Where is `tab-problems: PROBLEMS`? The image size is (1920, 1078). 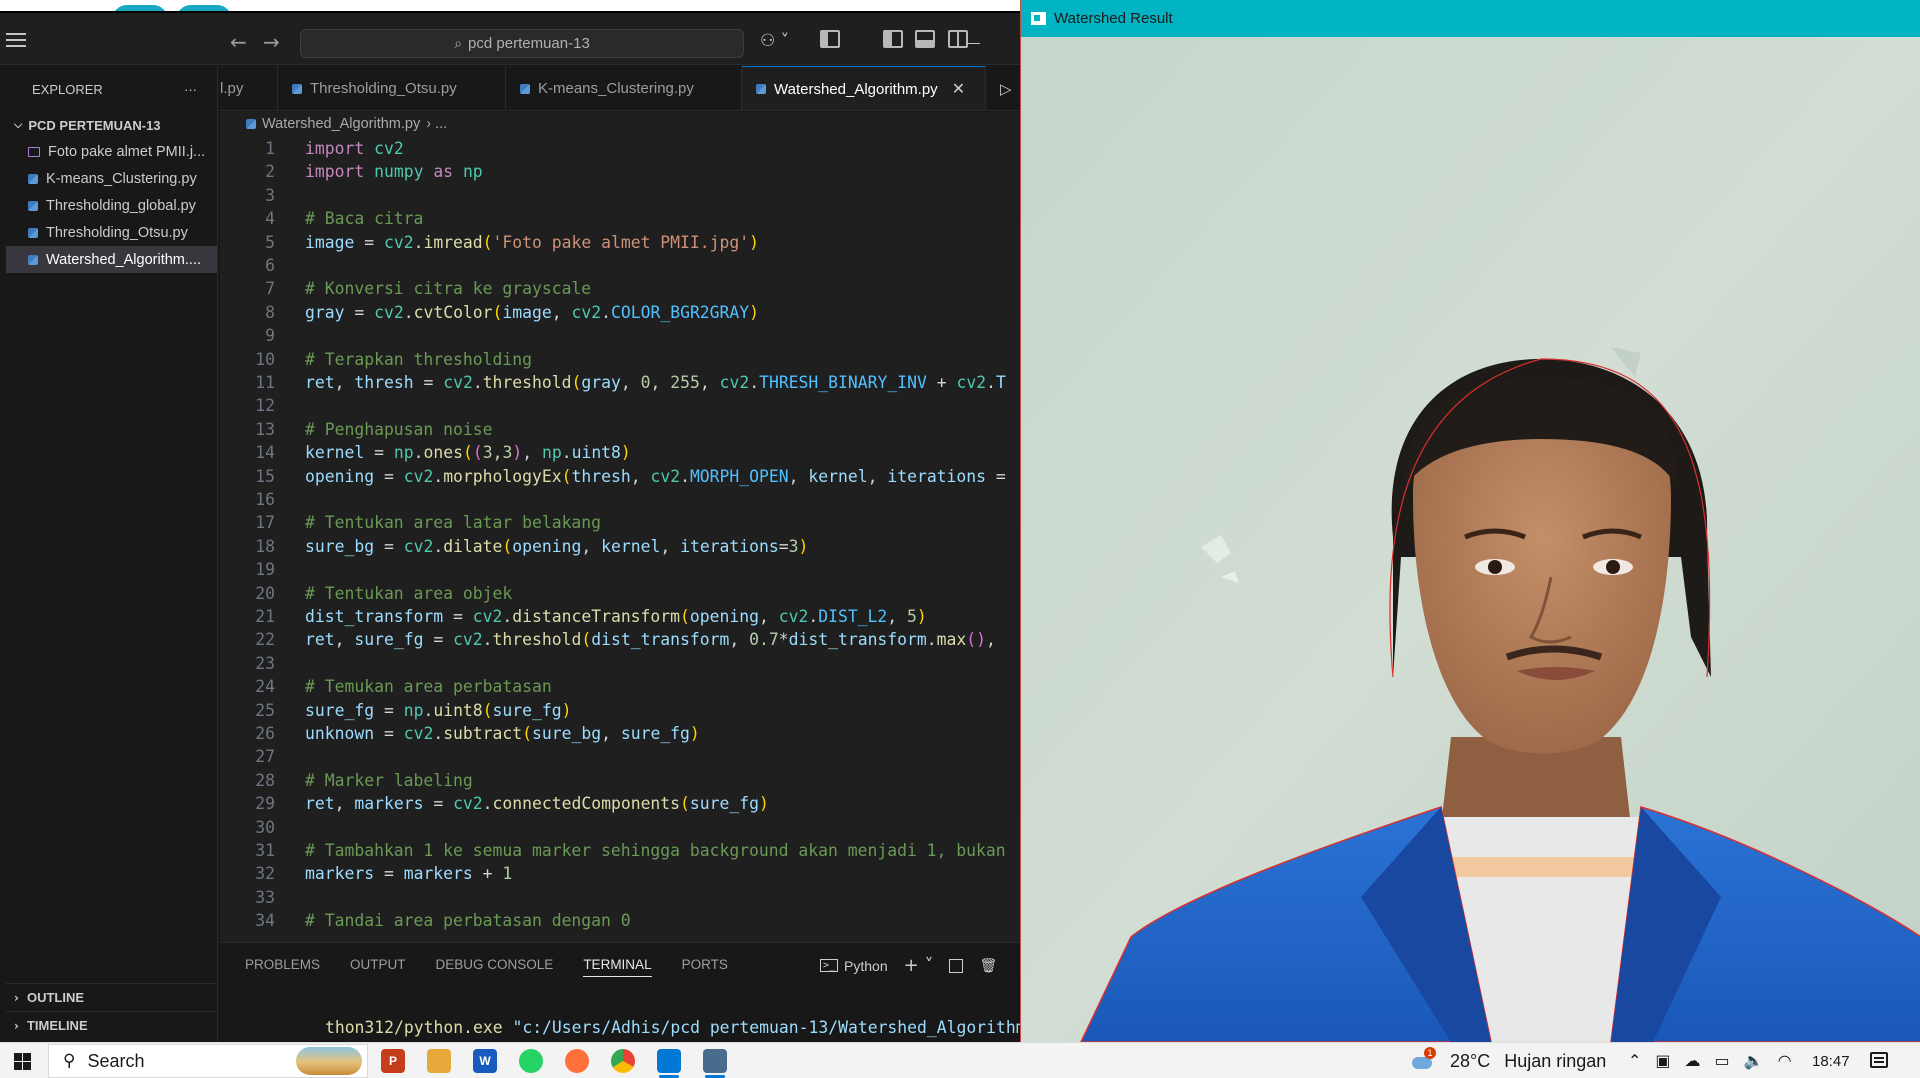 tab-problems: PROBLEMS is located at coordinates (282, 967).